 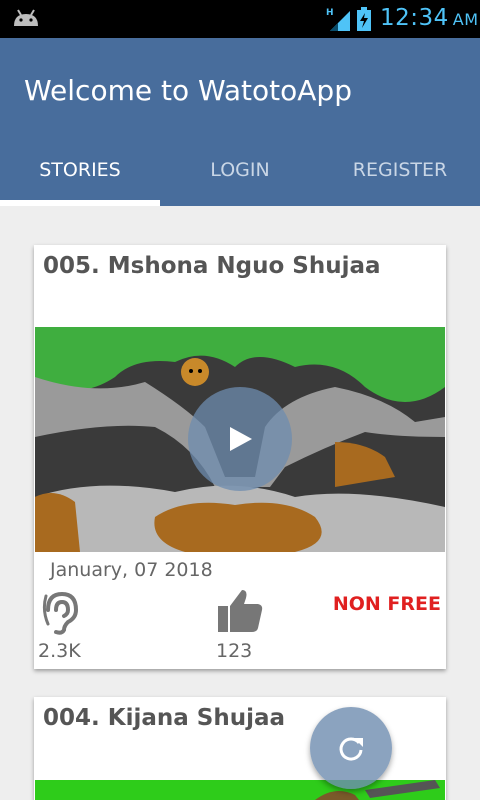 I want to click on thumb-up-icon, so click(x=240, y=611).